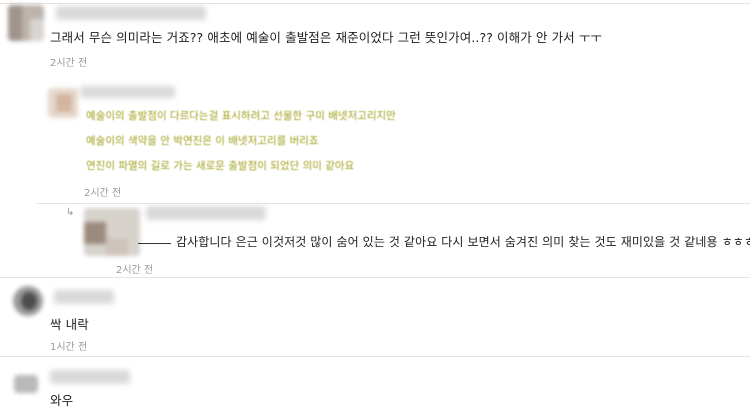  Describe the element at coordinates (69, 347) in the screenshot. I see `comment-time: 1시간 전` at that location.